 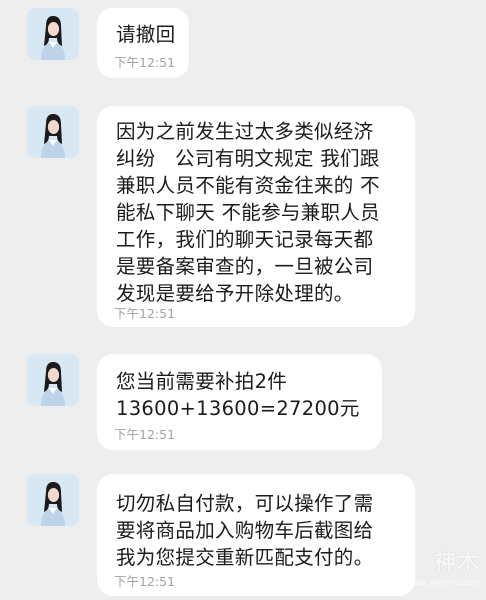 I want to click on message-bubble: 您当前需要补拍2件 13600+13600=27200元 下午12:51, so click(x=239, y=402).